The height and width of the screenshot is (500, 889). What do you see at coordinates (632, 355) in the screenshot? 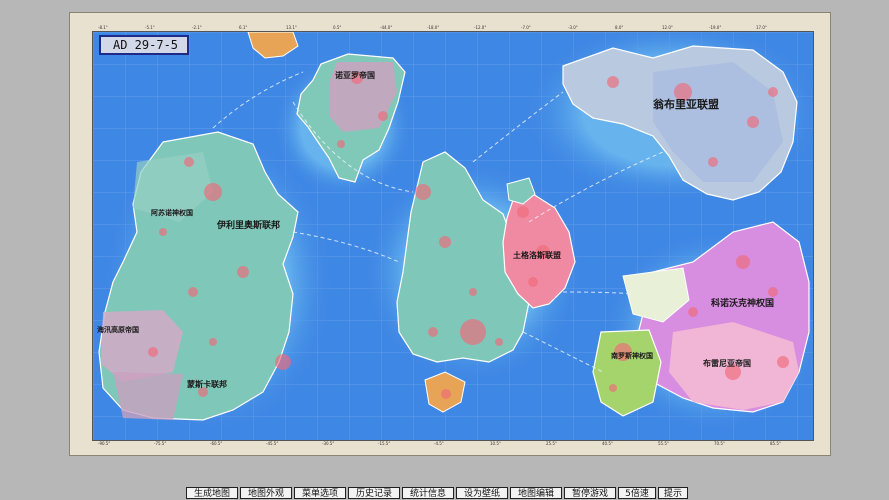
I see `nation-label: 南罗斯神权国` at bounding box center [632, 355].